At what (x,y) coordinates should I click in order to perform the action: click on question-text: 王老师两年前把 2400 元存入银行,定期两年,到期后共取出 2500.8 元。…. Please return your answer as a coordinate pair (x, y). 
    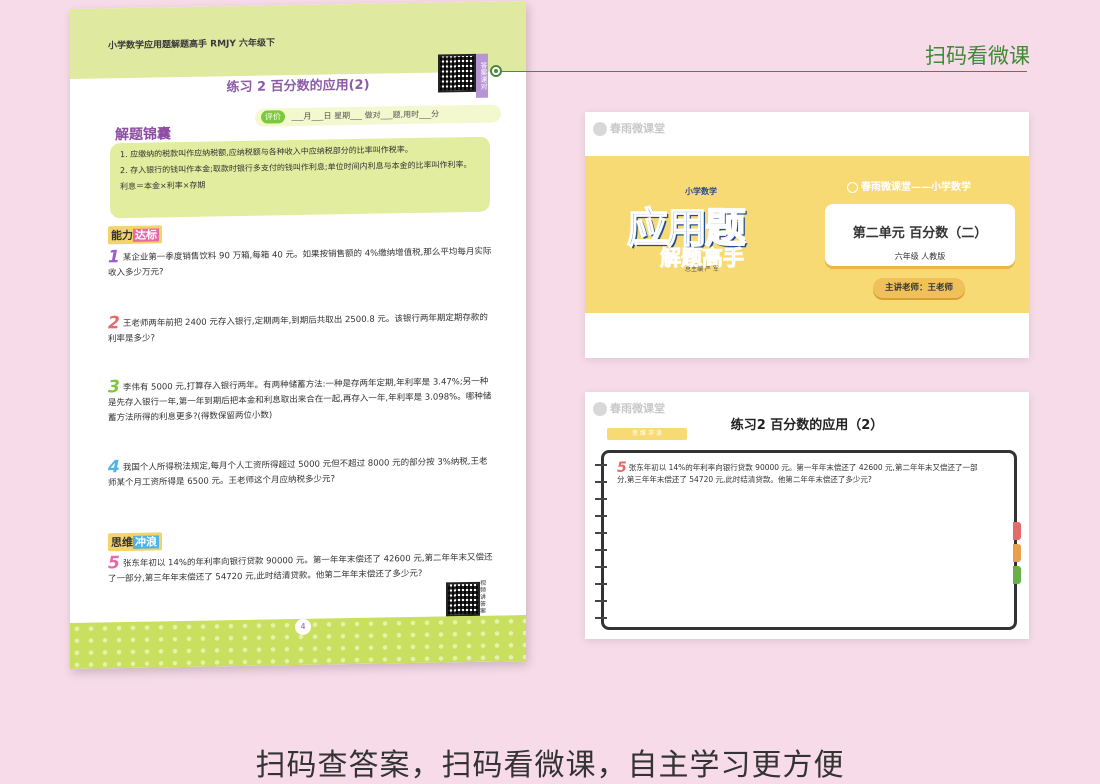
    Looking at the image, I should click on (298, 328).